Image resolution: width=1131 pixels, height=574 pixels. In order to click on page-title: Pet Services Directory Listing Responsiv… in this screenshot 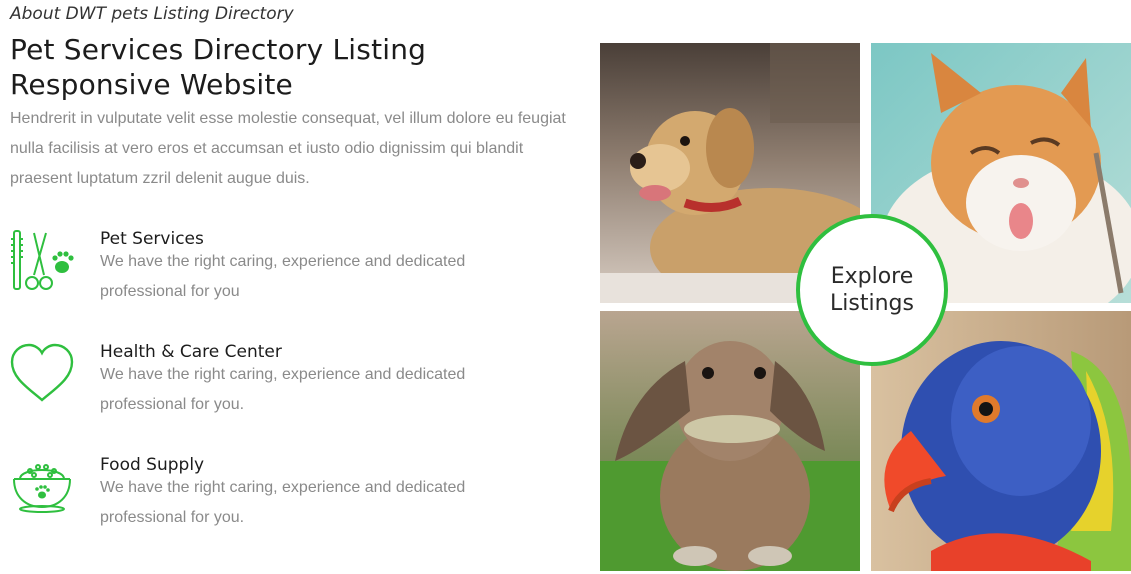, I will do `click(218, 67)`.